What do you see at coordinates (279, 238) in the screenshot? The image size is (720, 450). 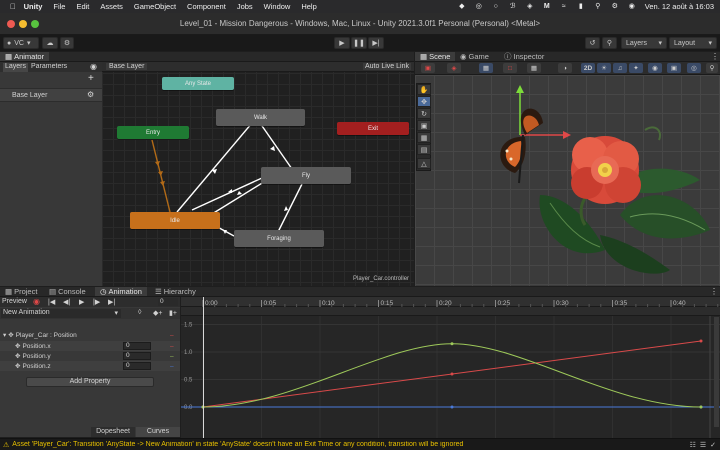 I see `state-foraging: Foraging` at bounding box center [279, 238].